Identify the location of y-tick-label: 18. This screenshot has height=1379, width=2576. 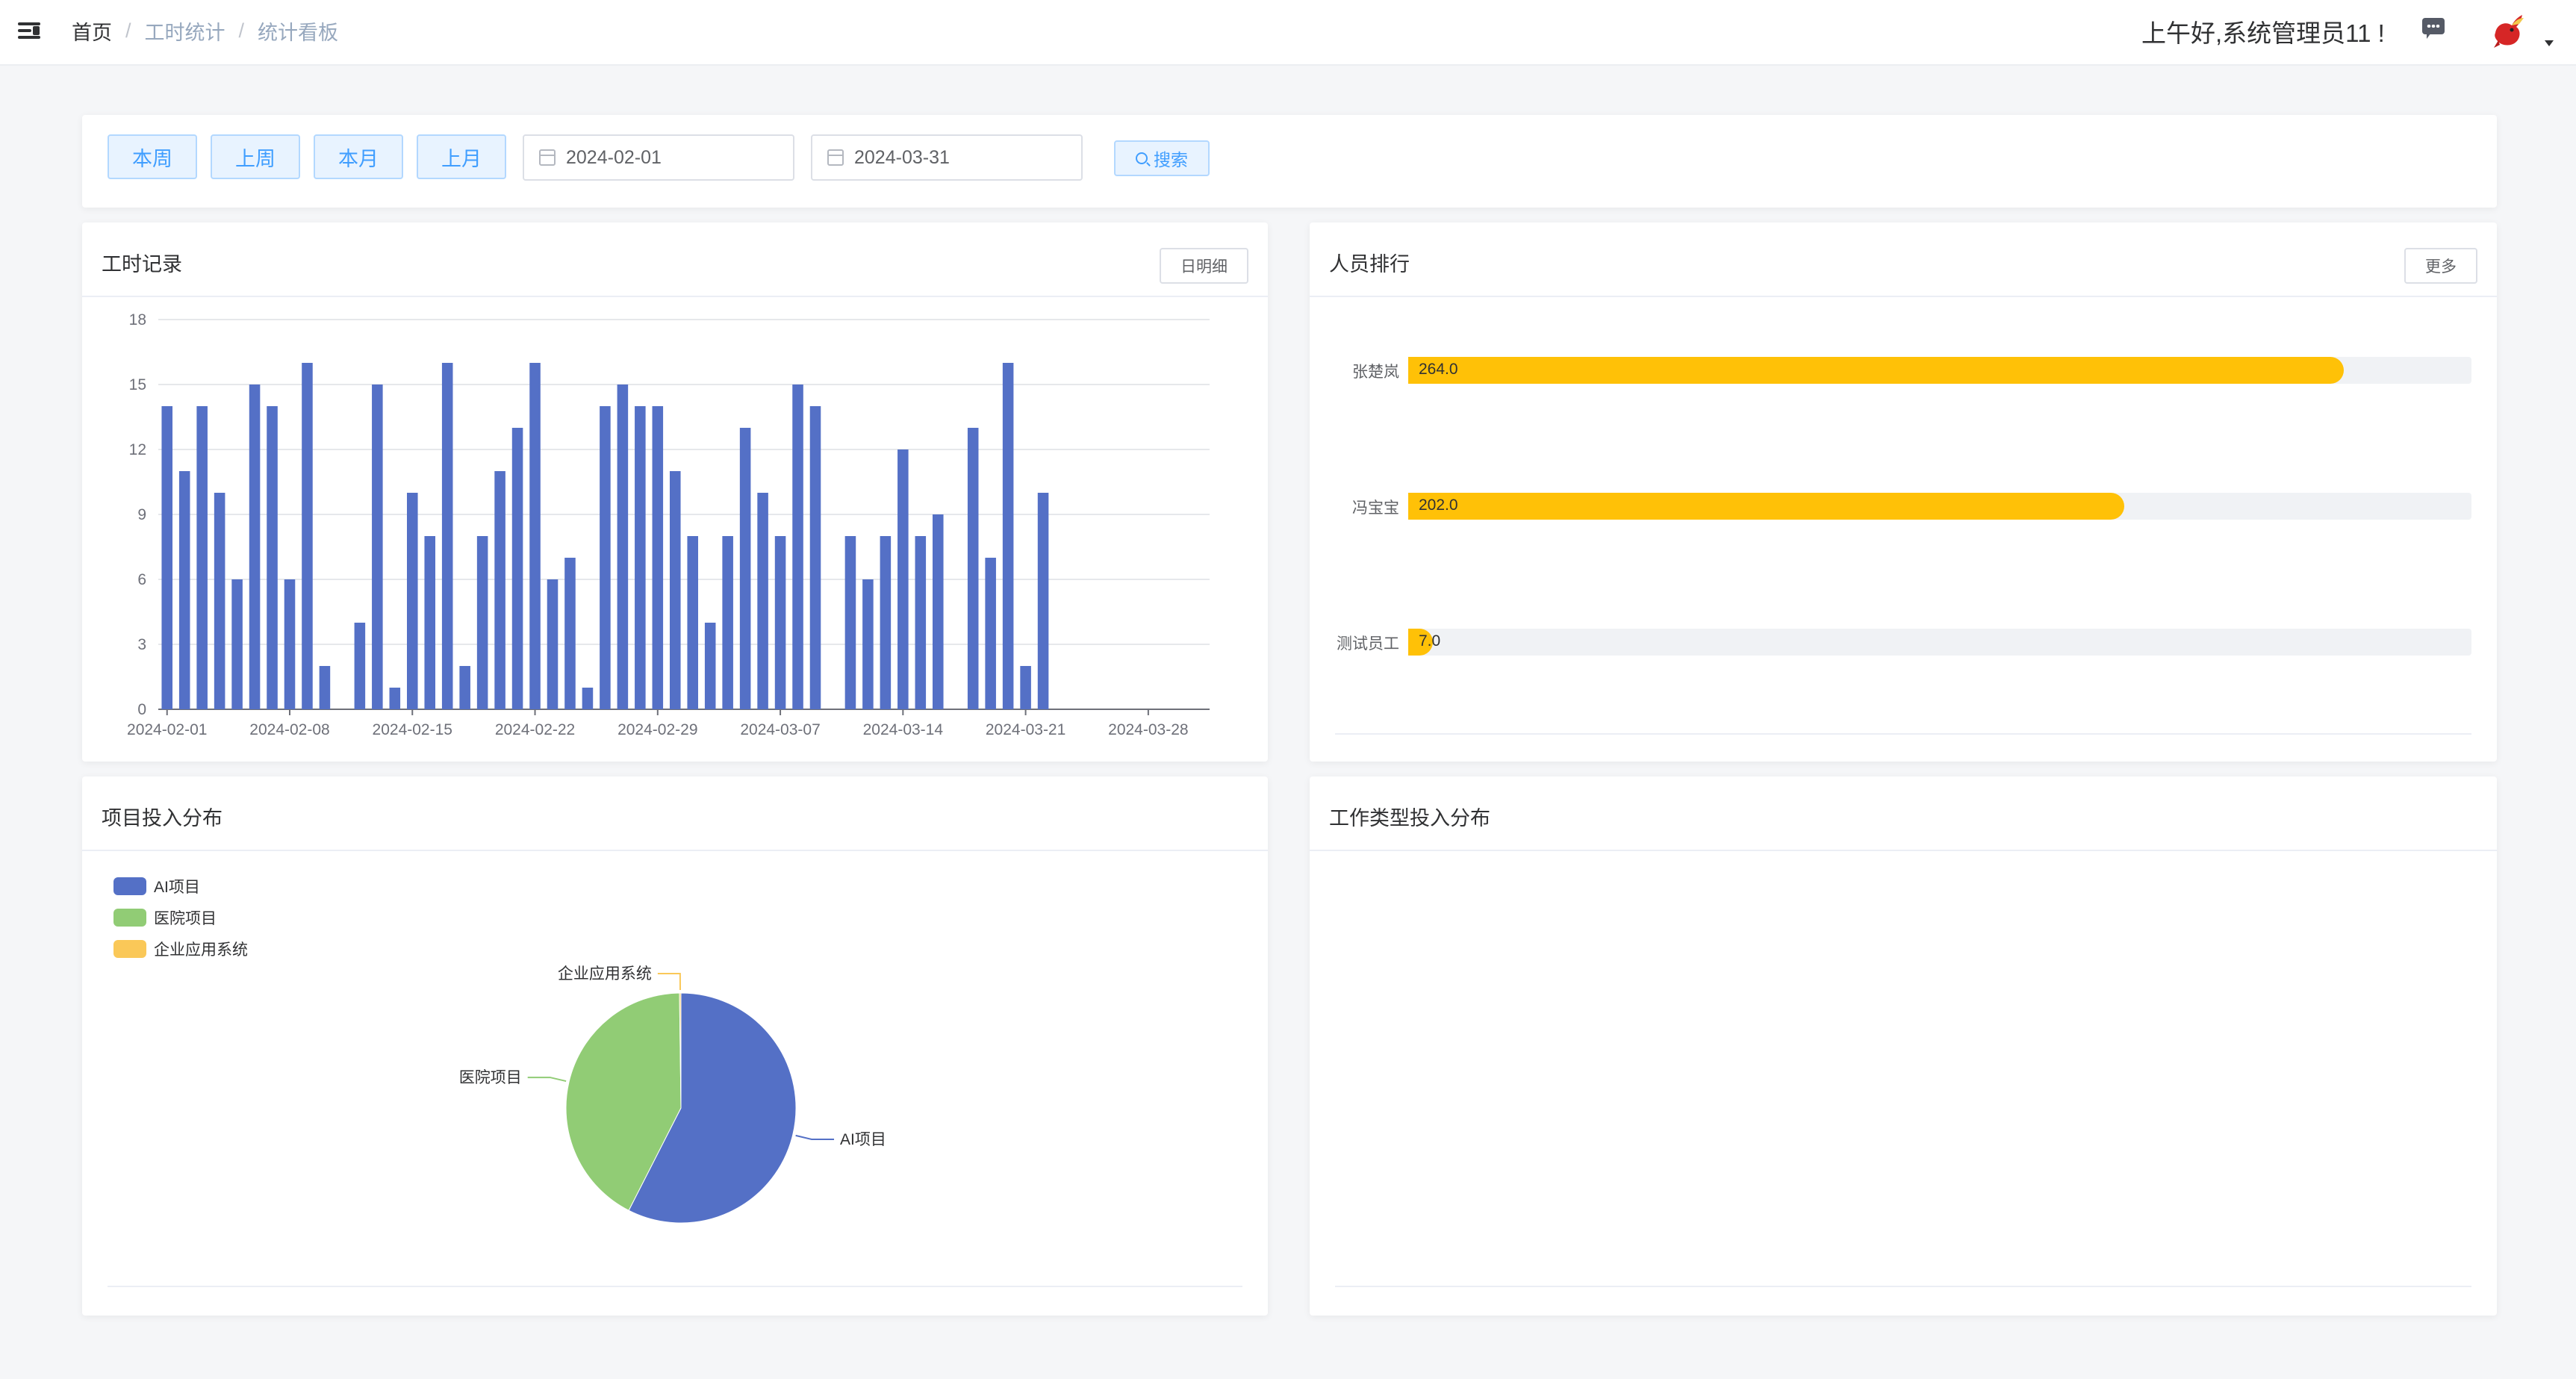
(137, 320).